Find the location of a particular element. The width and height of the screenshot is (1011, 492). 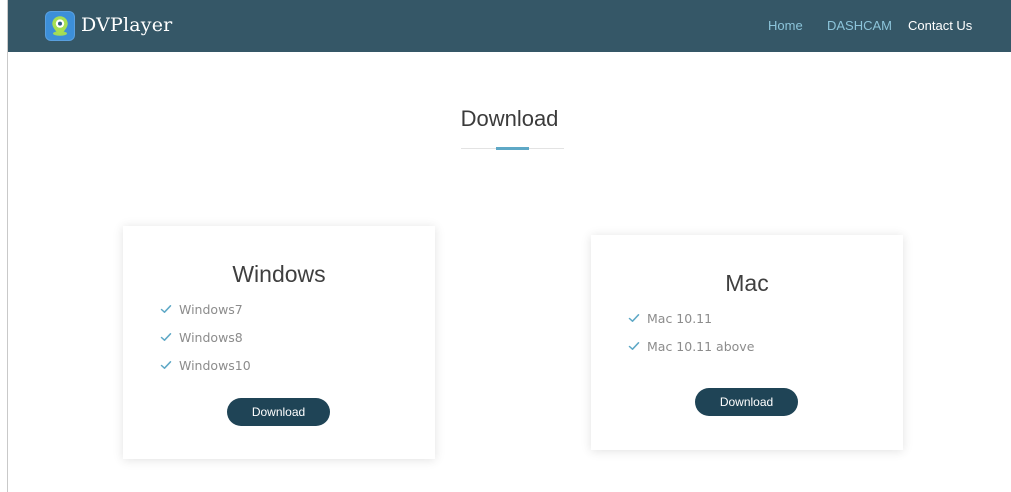

list-item: Mac 10.11 is located at coordinates (691, 323).